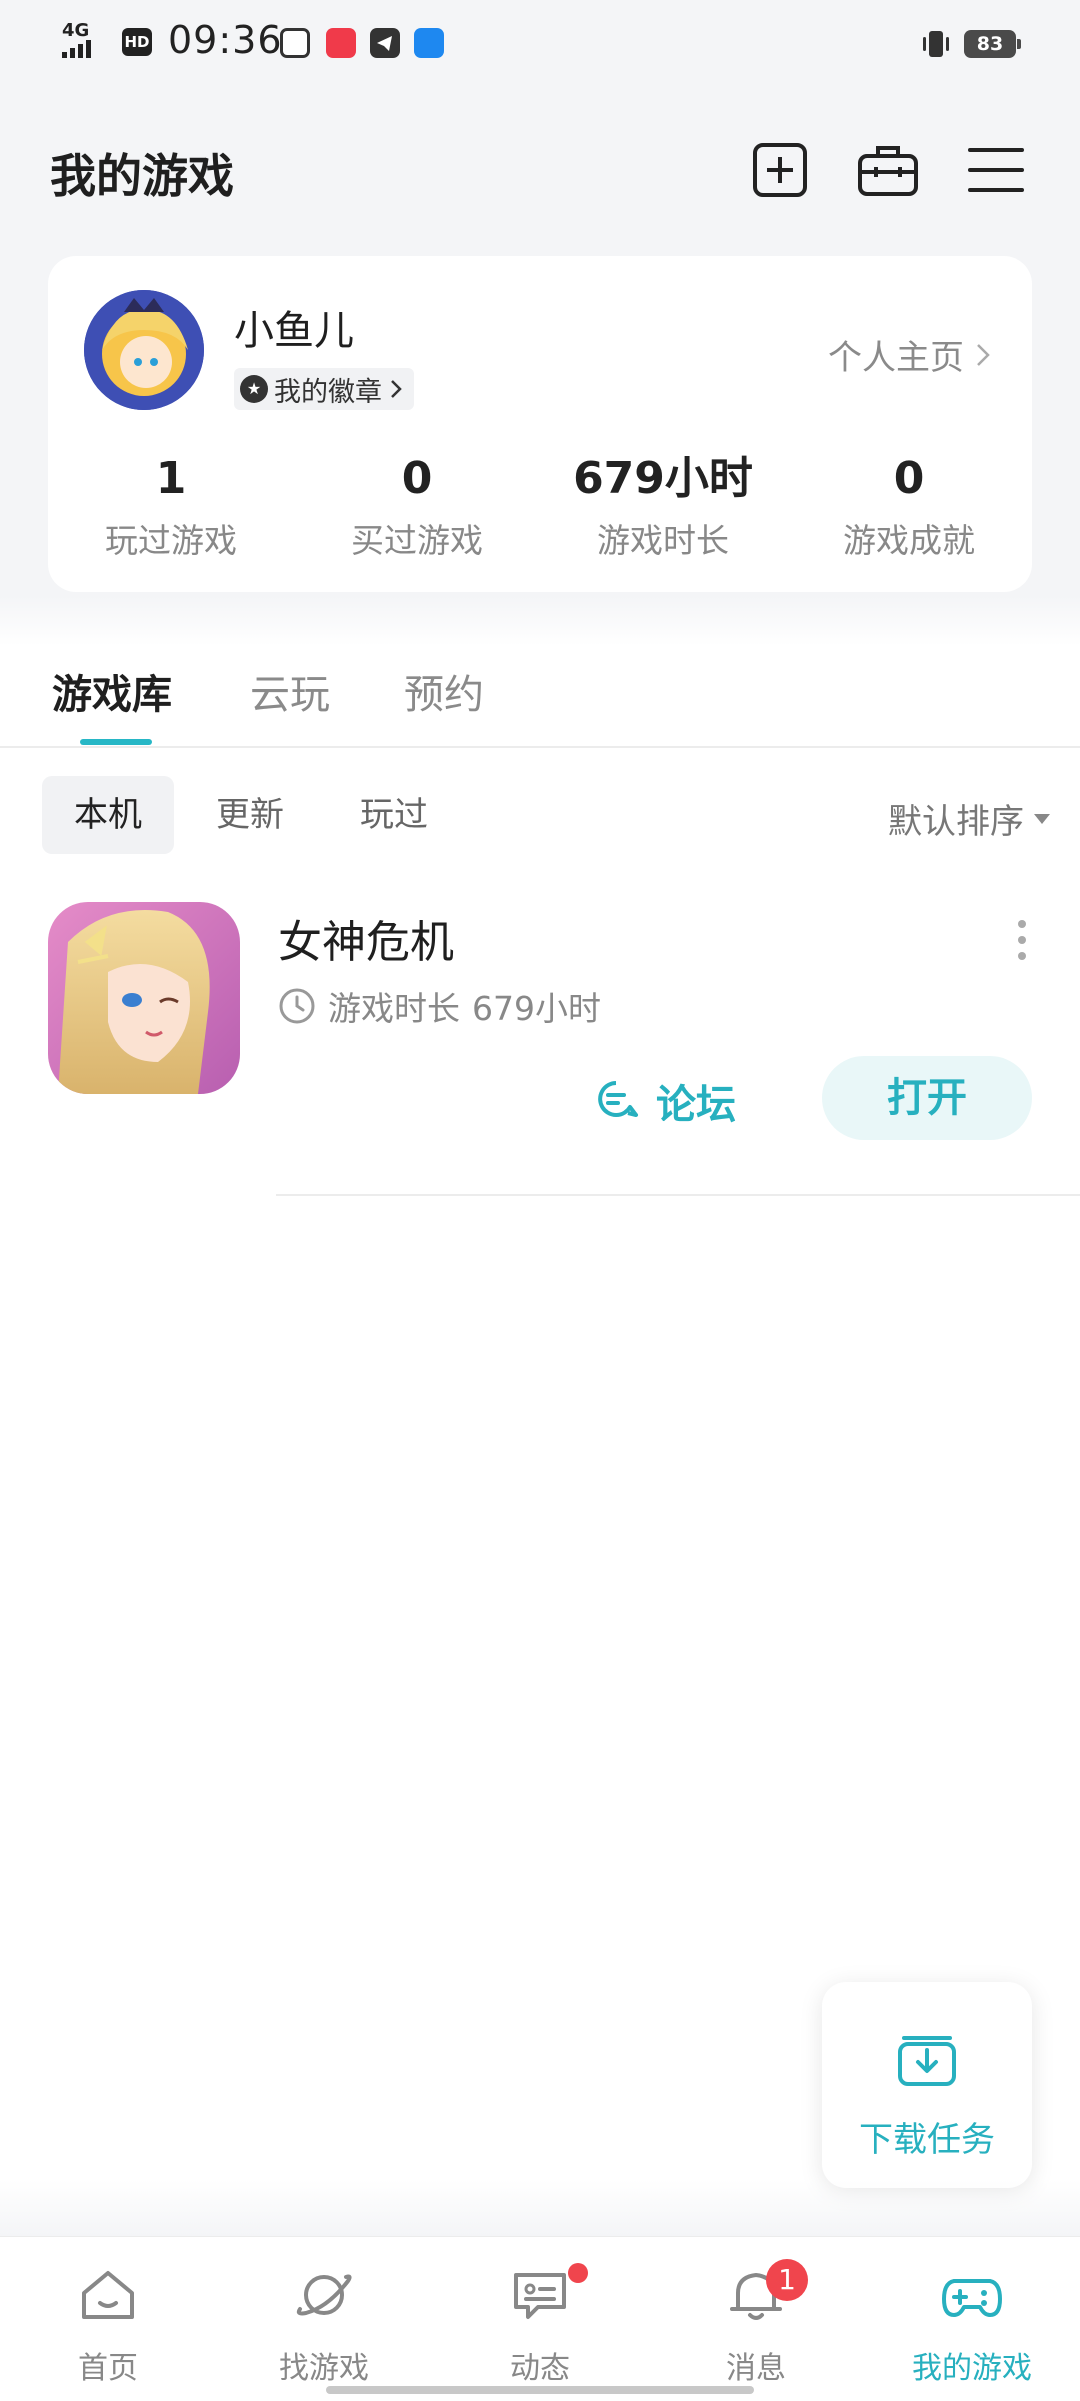 This screenshot has height=2401, width=1080. What do you see at coordinates (540, 45) in the screenshot?
I see `status-bar: 4G HD 09:36 83` at bounding box center [540, 45].